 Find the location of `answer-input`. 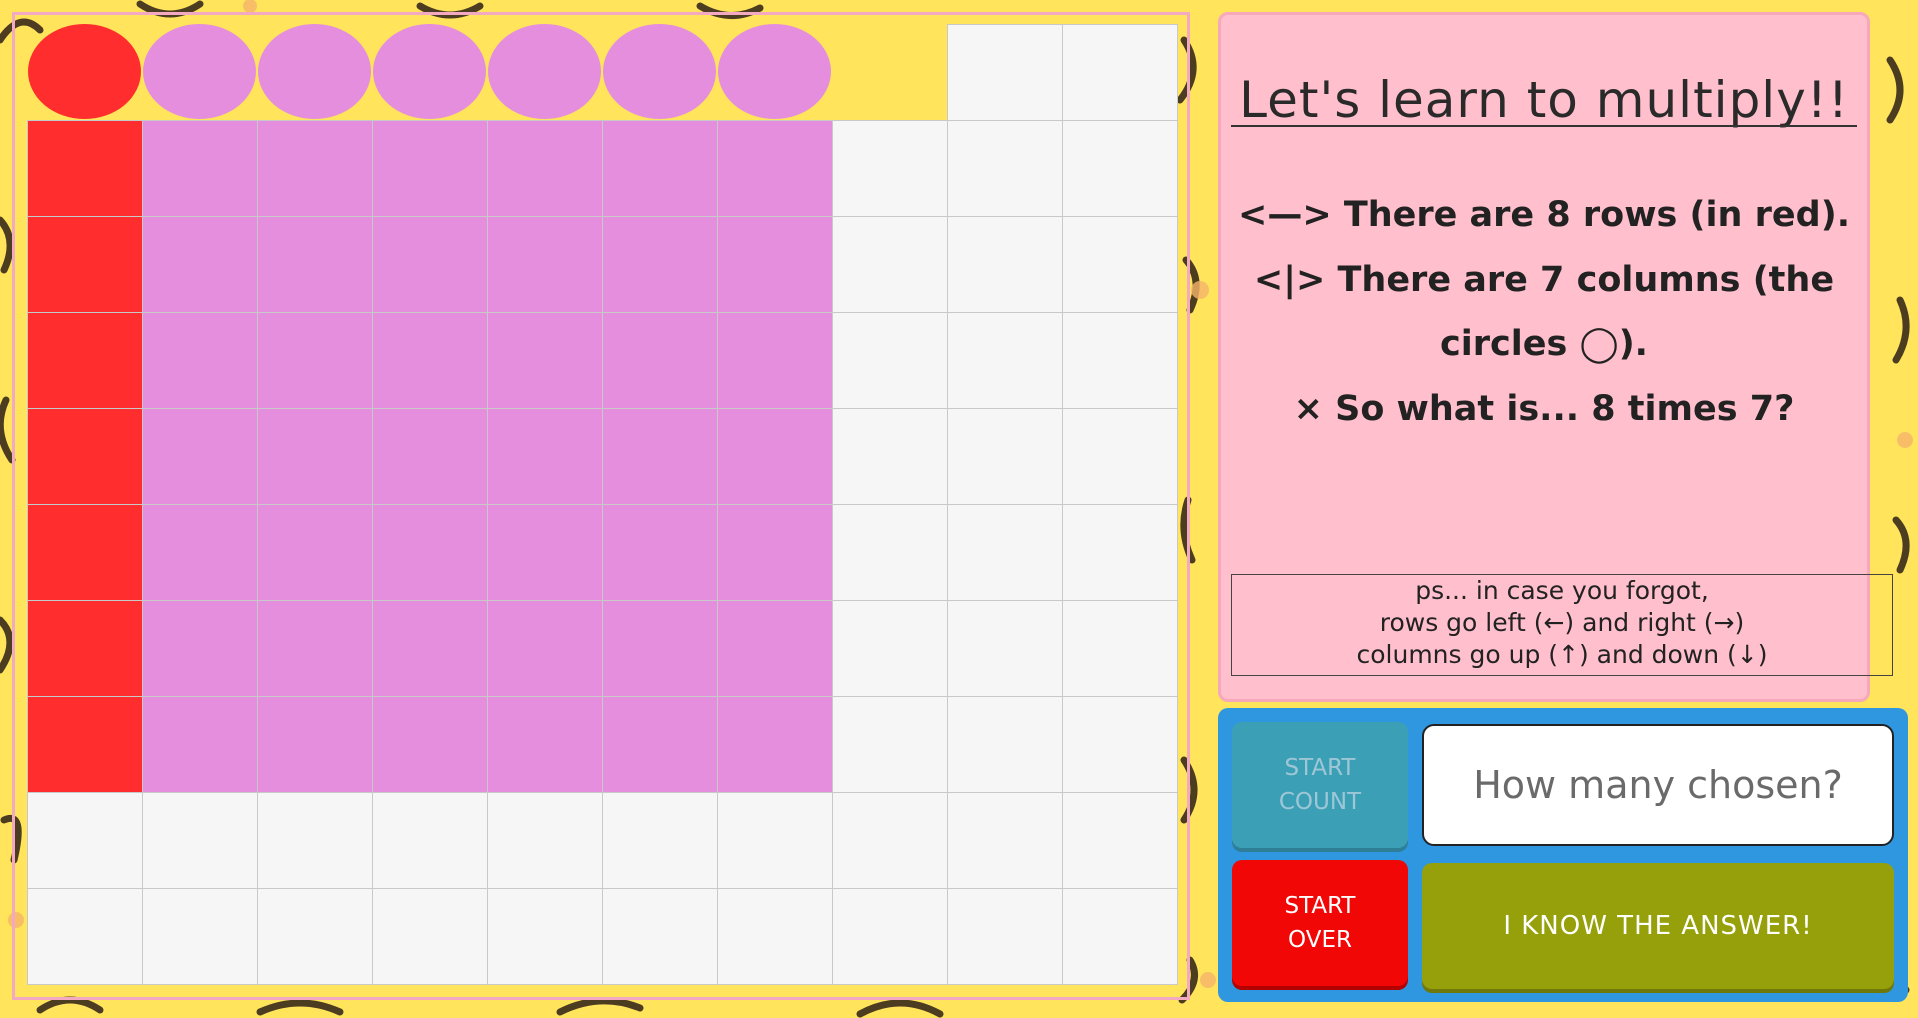

answer-input is located at coordinates (1658, 785).